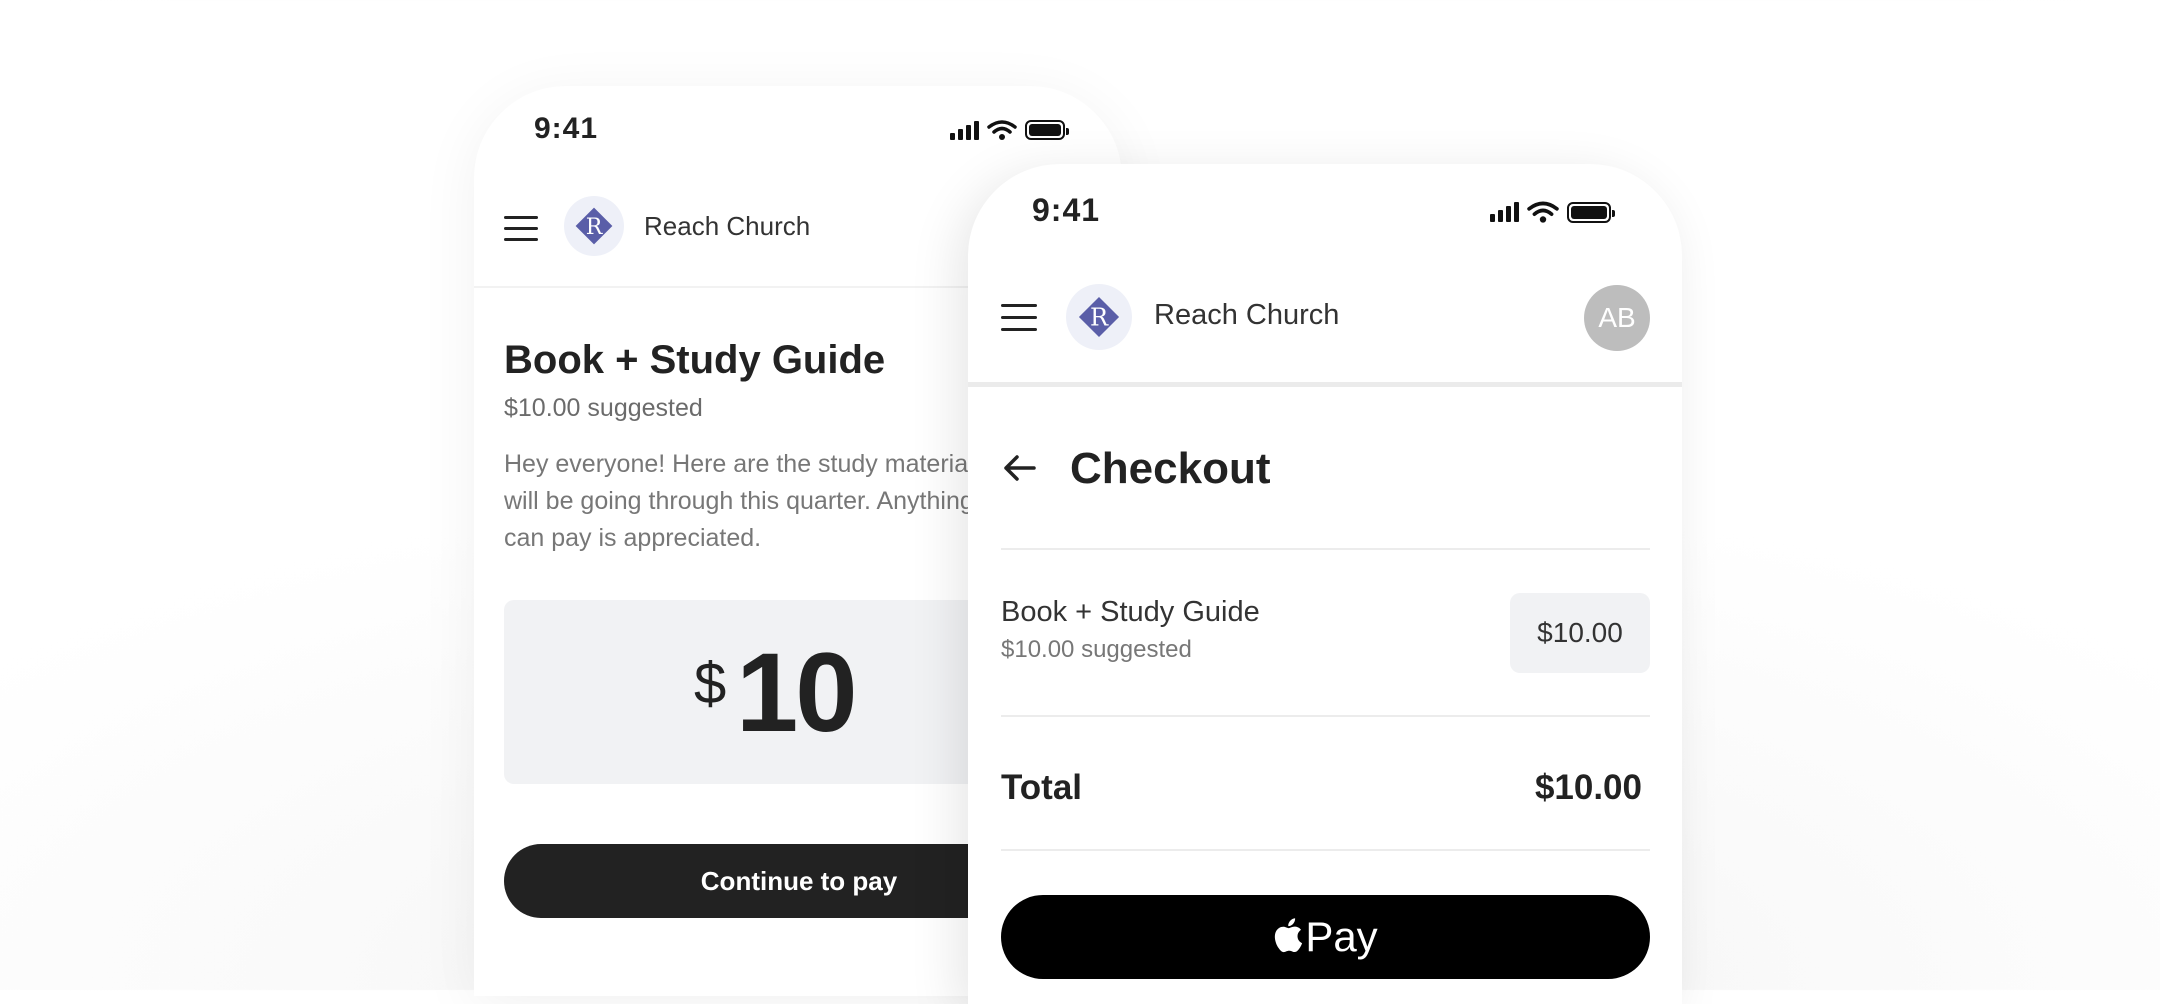 The image size is (2160, 1004). Describe the element at coordinates (1096, 649) in the screenshot. I see `line-item-suggested: $10.00 suggested` at that location.